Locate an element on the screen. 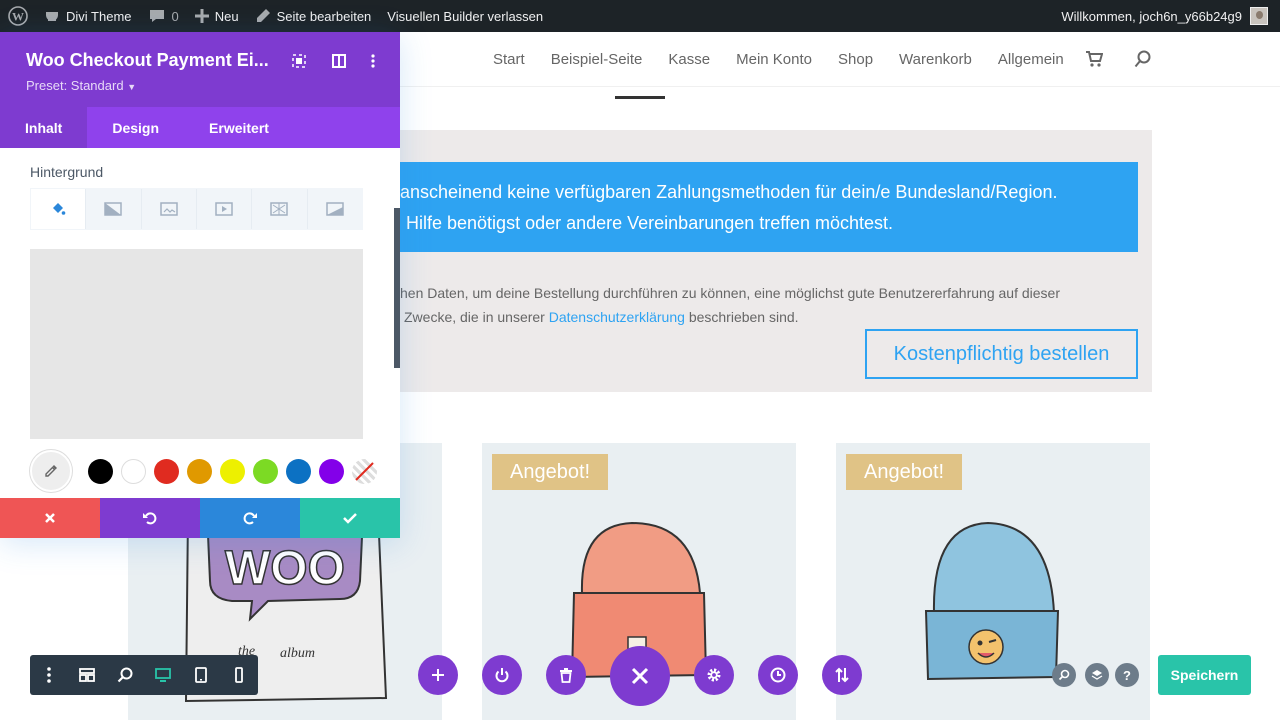 The height and width of the screenshot is (720, 1280). builder-menu-icon is located at coordinates (49, 675).